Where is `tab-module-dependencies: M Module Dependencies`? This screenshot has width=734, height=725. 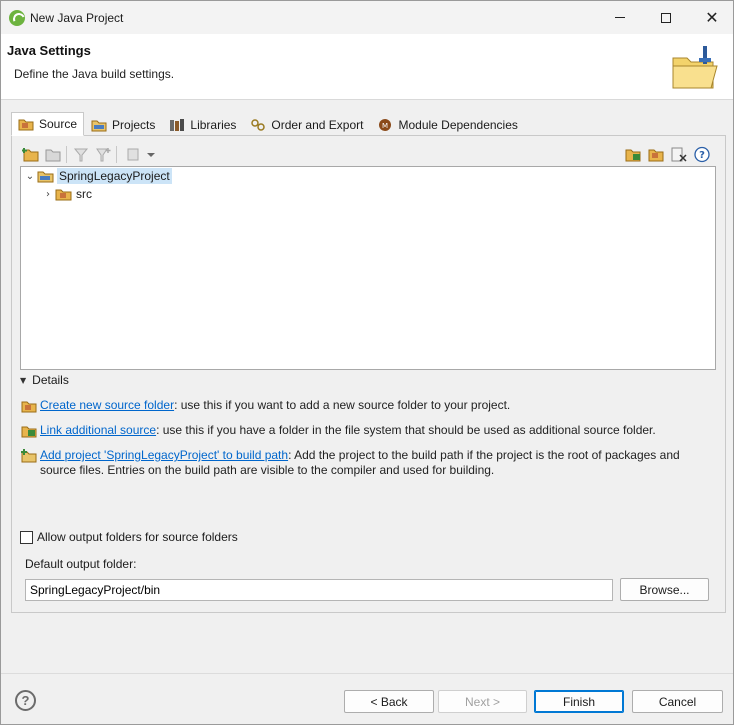
tab-module-dependencies: M Module Dependencies is located at coordinates (447, 124).